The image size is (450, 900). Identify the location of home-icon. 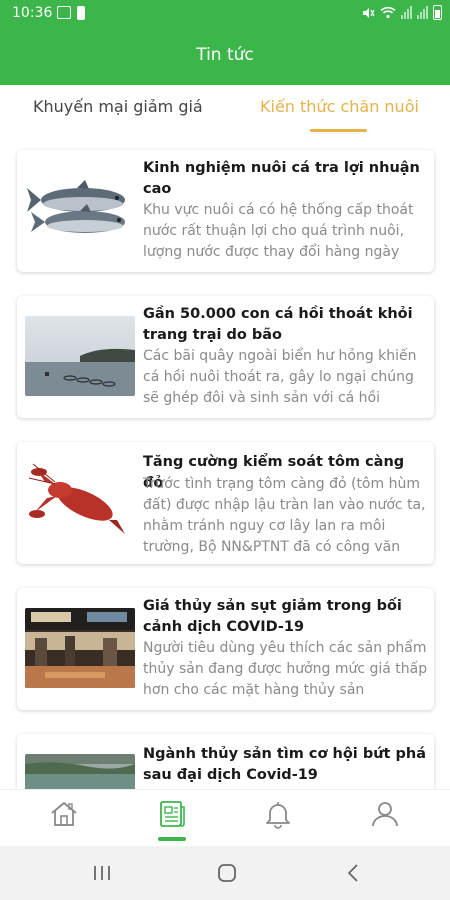
(64, 814).